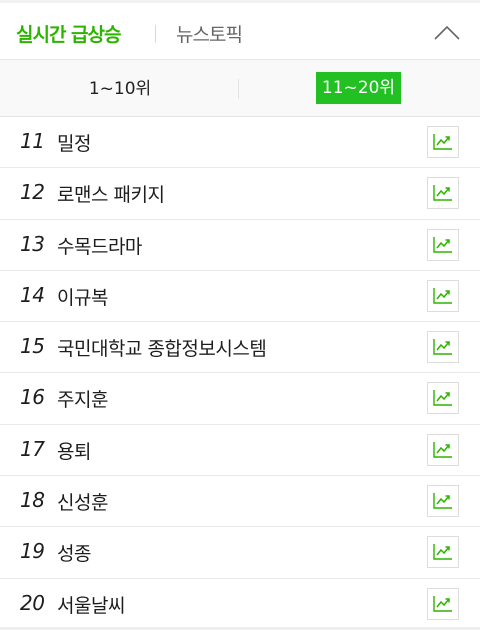  What do you see at coordinates (32, 346) in the screenshot?
I see `rank-number: 15` at bounding box center [32, 346].